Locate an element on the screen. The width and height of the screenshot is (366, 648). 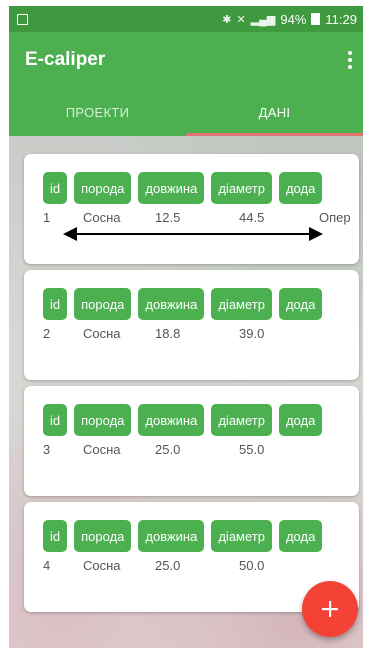
value-extra: Опер is located at coordinates (335, 217).